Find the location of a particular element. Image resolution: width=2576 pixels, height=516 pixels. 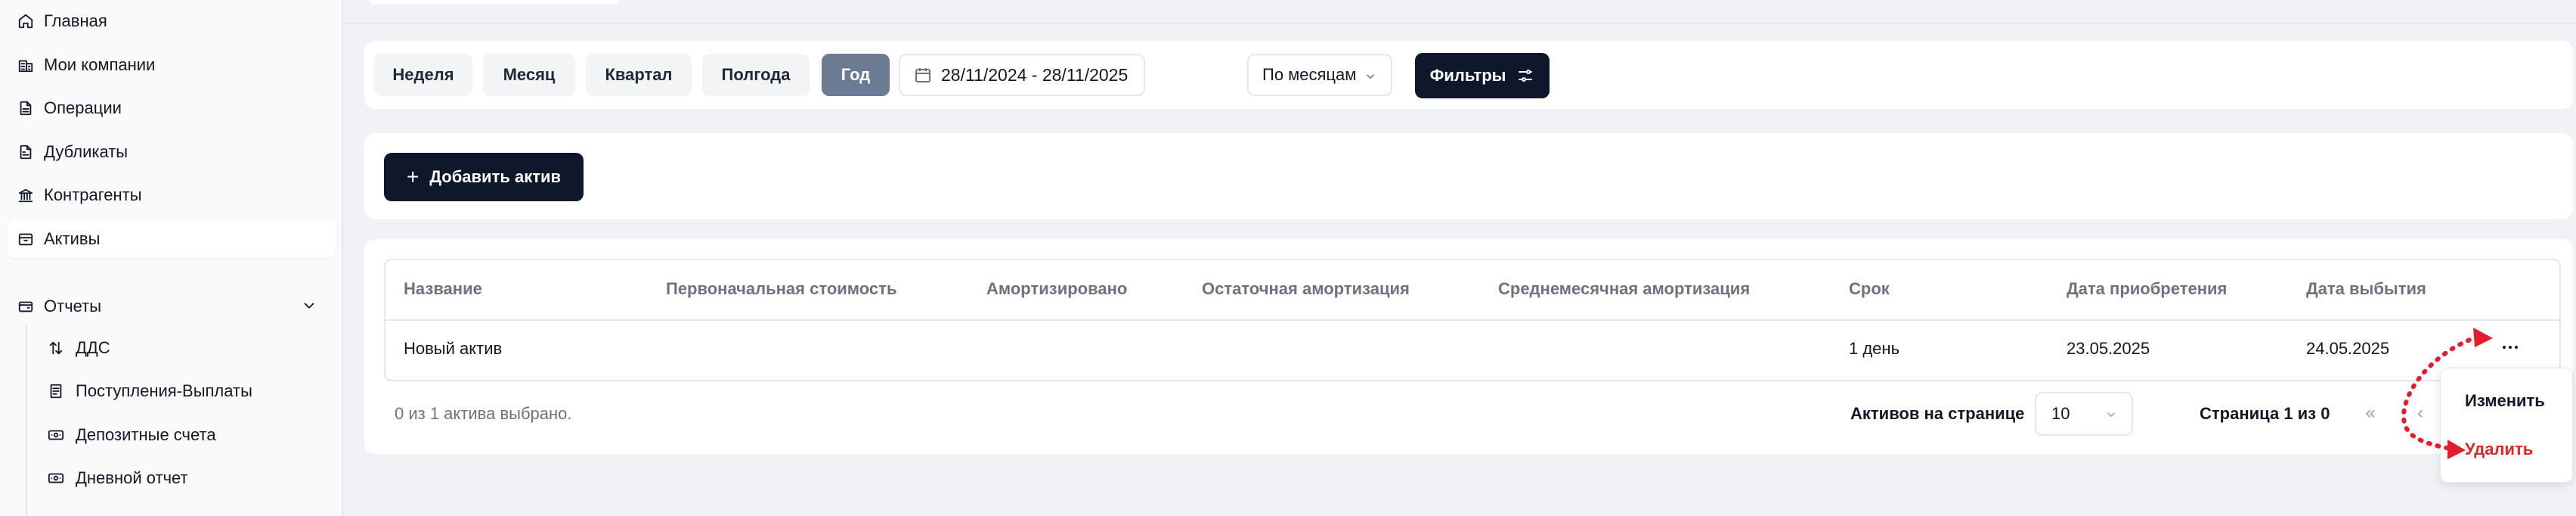

period-quarter-button: Квартал is located at coordinates (639, 75).